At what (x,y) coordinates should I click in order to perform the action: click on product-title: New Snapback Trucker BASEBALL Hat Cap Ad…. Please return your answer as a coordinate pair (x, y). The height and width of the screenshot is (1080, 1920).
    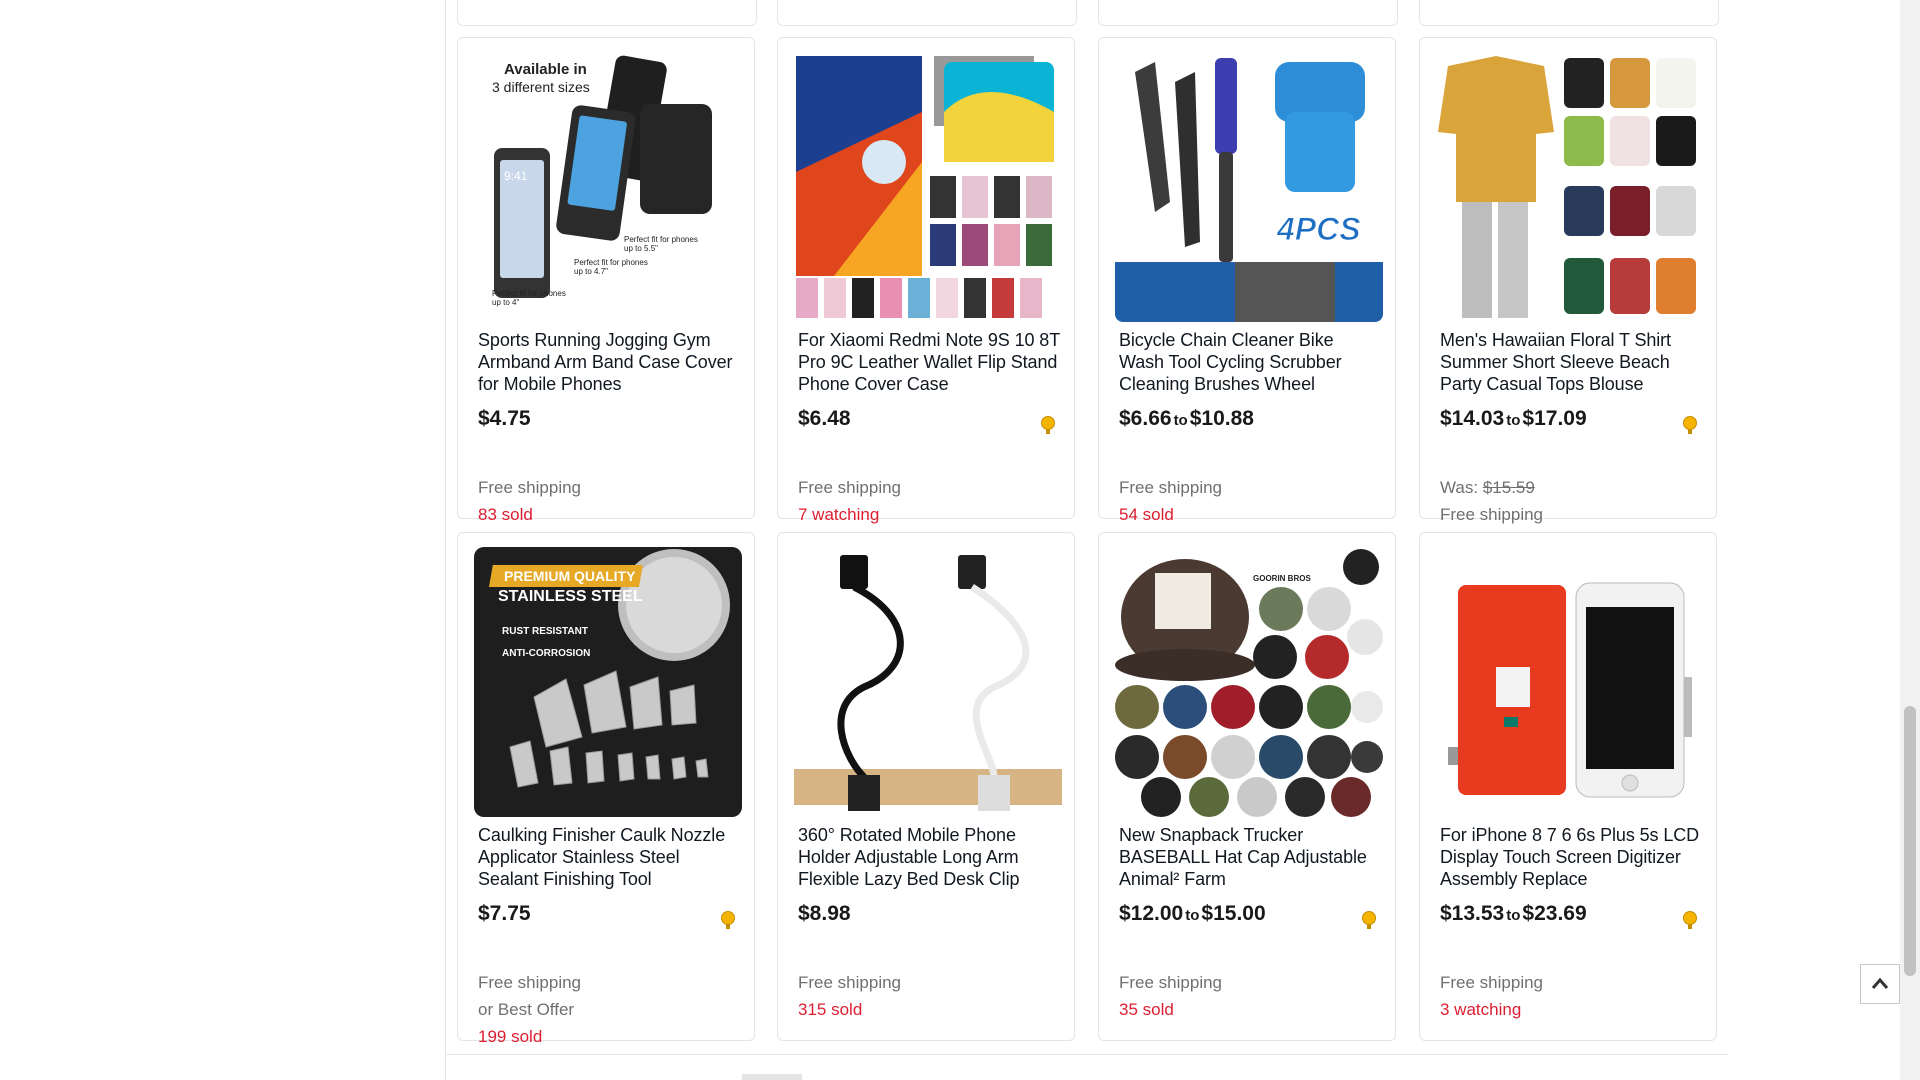
    Looking at the image, I should click on (1250, 857).